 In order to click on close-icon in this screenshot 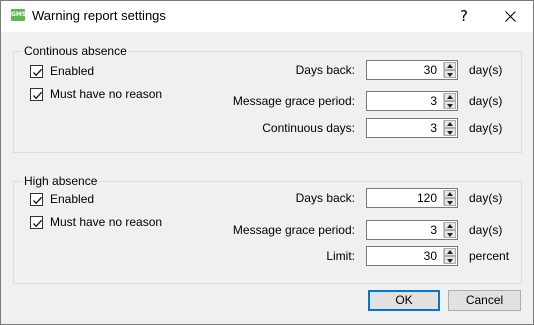, I will do `click(510, 16)`.